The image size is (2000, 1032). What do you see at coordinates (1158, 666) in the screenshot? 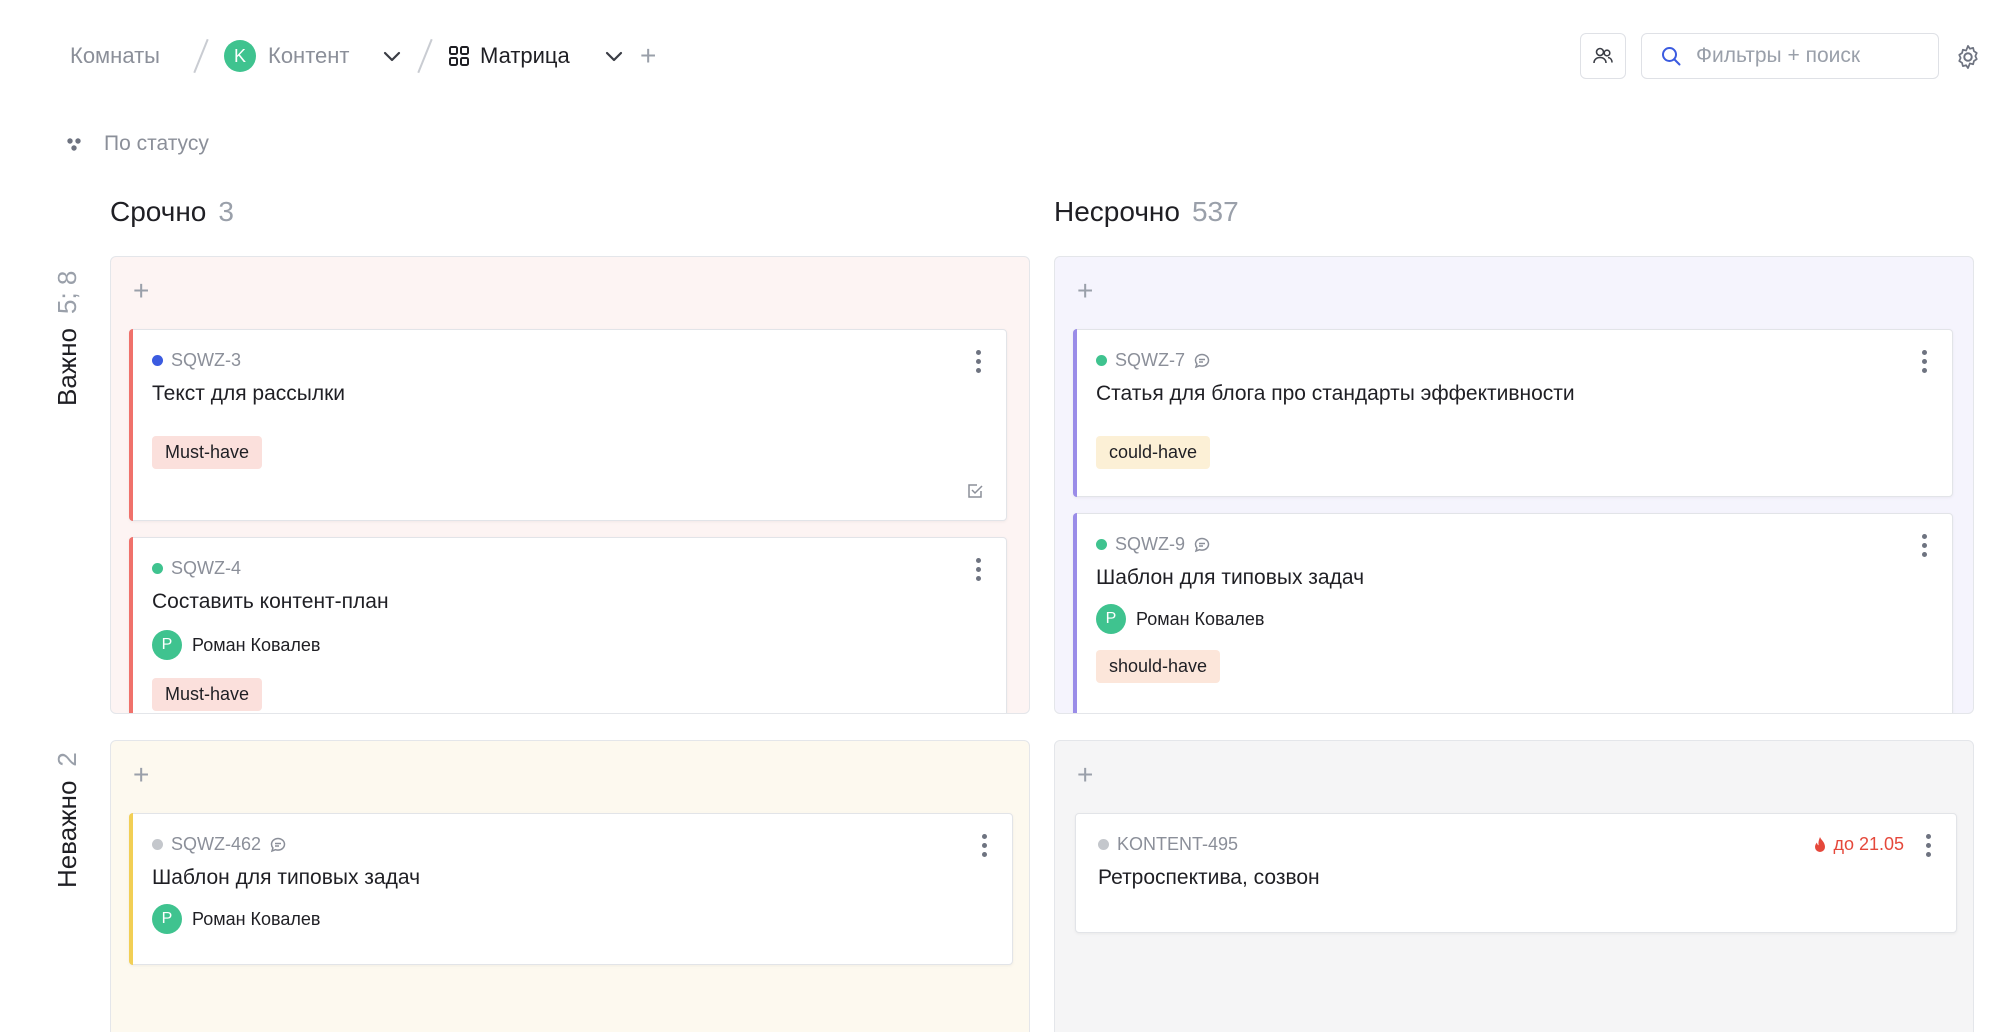
I see `priority-tag: should-have` at bounding box center [1158, 666].